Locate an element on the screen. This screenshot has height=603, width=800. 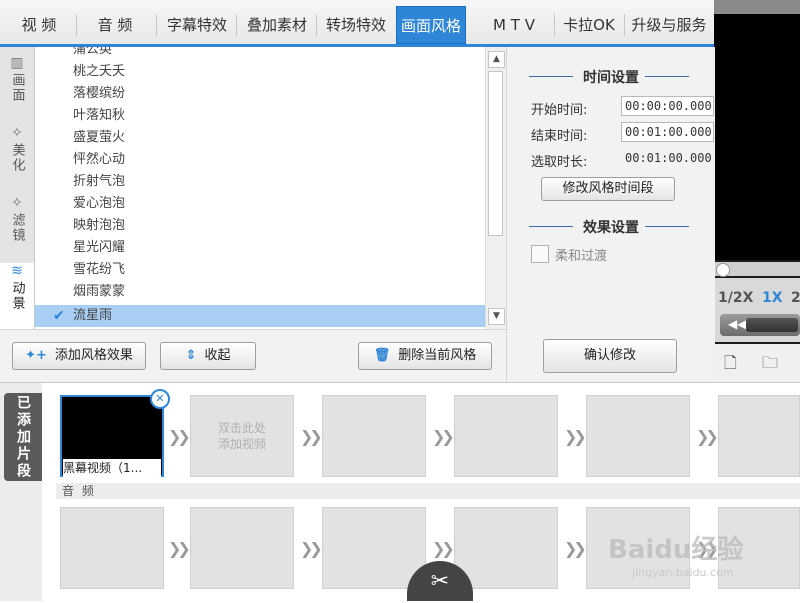
volume-slider is located at coordinates (772, 325).